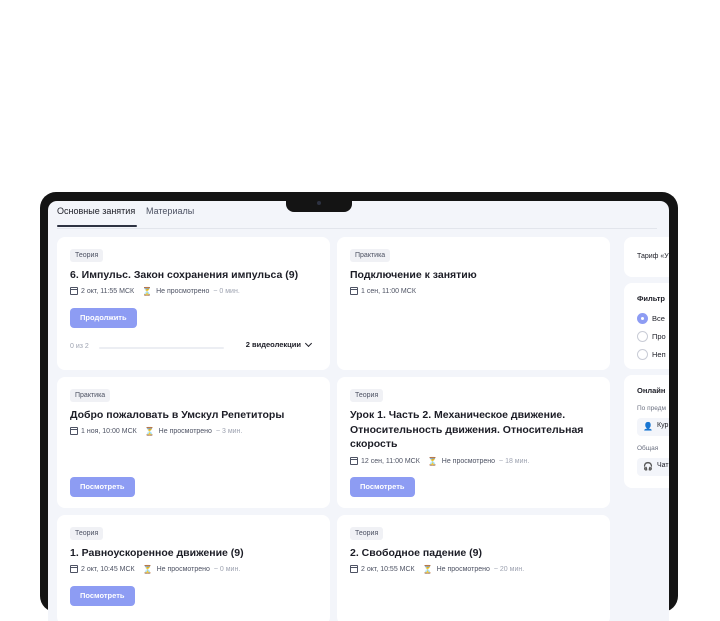 The height and width of the screenshot is (621, 720). Describe the element at coordinates (663, 425) in the screenshot. I see `course-chat-label: Кур` at that location.